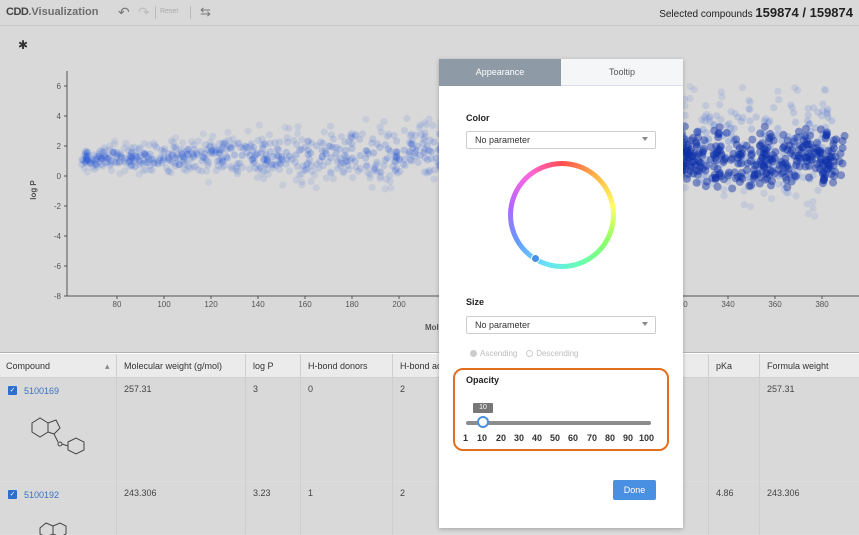  What do you see at coordinates (466, 438) in the screenshot?
I see `opacity-tick-label: 1` at bounding box center [466, 438].